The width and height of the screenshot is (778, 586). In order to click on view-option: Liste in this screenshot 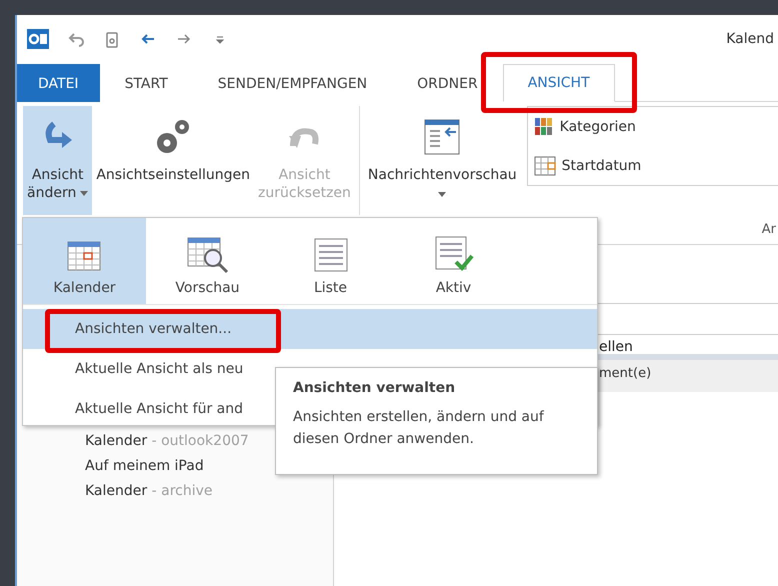, I will do `click(330, 261)`.